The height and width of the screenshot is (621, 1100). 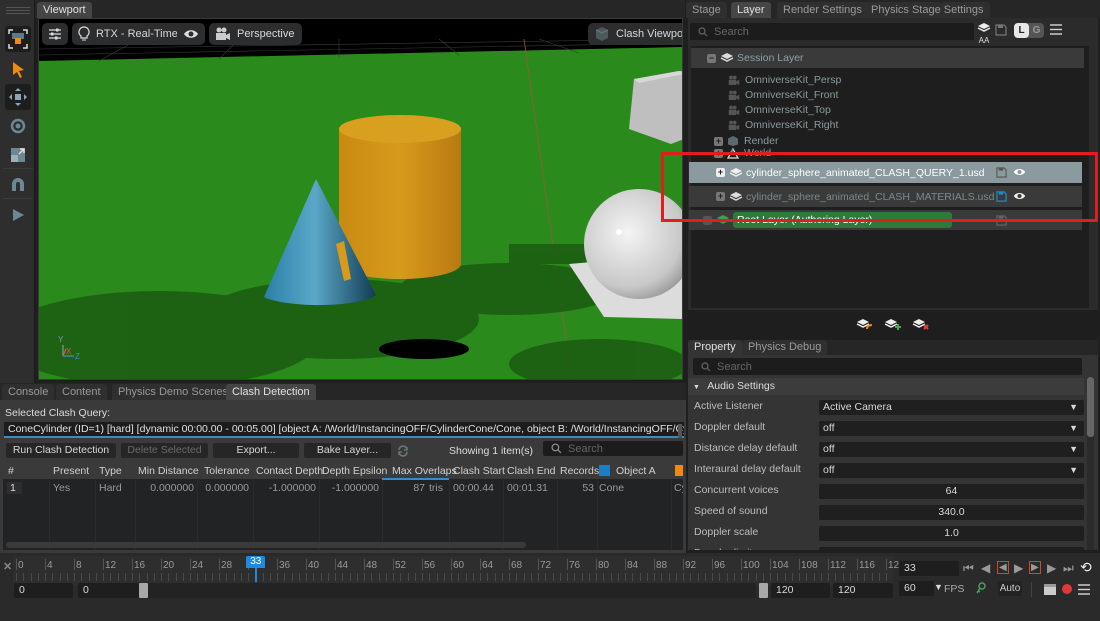 What do you see at coordinates (635, 34) in the screenshot?
I see `clash-viewport-button: Clash Viewport` at bounding box center [635, 34].